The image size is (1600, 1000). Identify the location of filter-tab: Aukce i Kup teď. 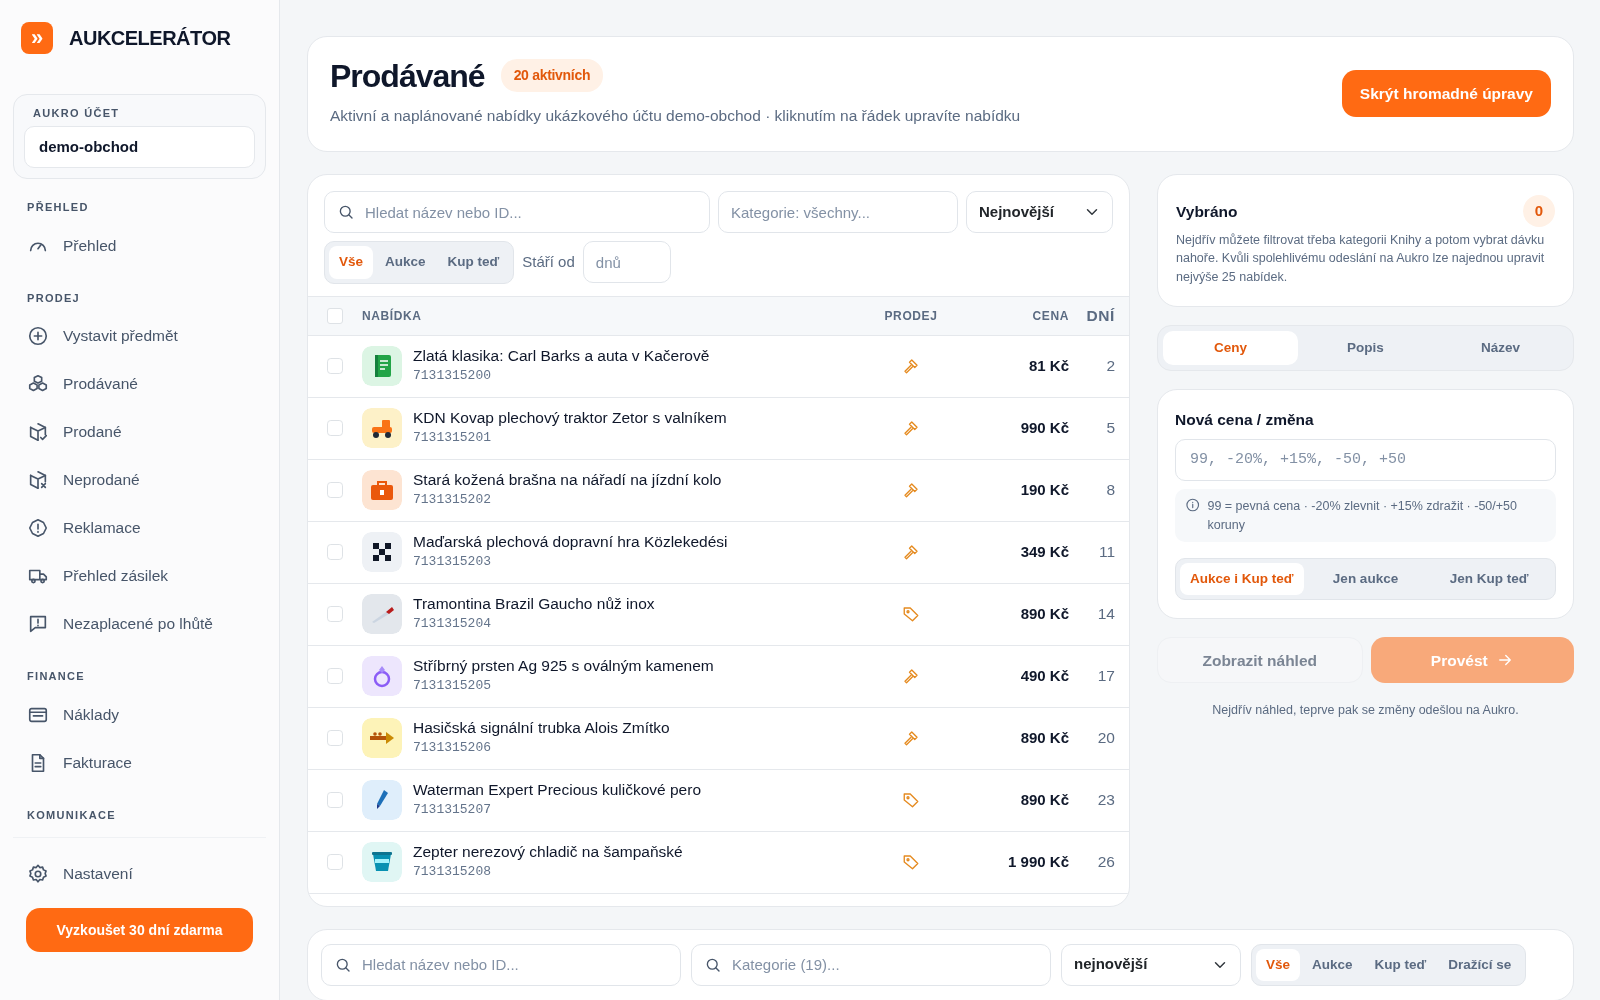
(1242, 579).